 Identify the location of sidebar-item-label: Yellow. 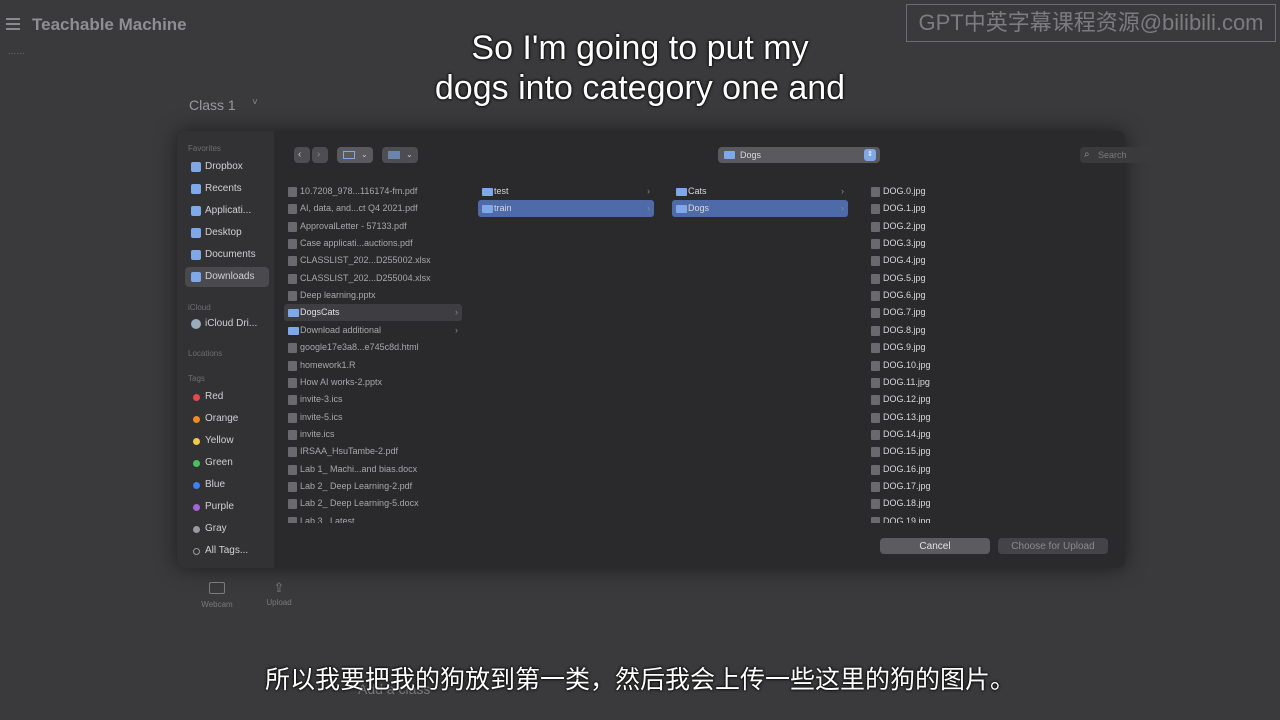
(219, 440).